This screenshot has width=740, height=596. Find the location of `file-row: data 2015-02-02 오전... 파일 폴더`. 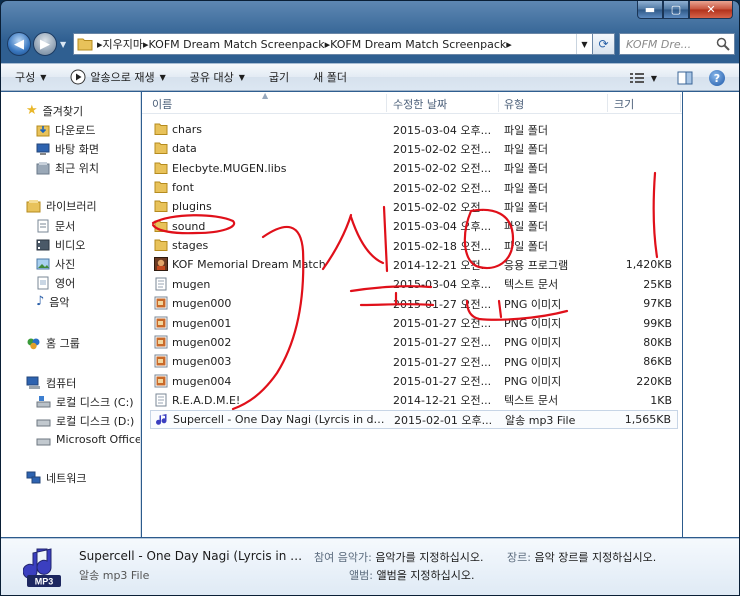

file-row: data 2015-02-02 오전... 파일 폴더 is located at coordinates (414, 148).